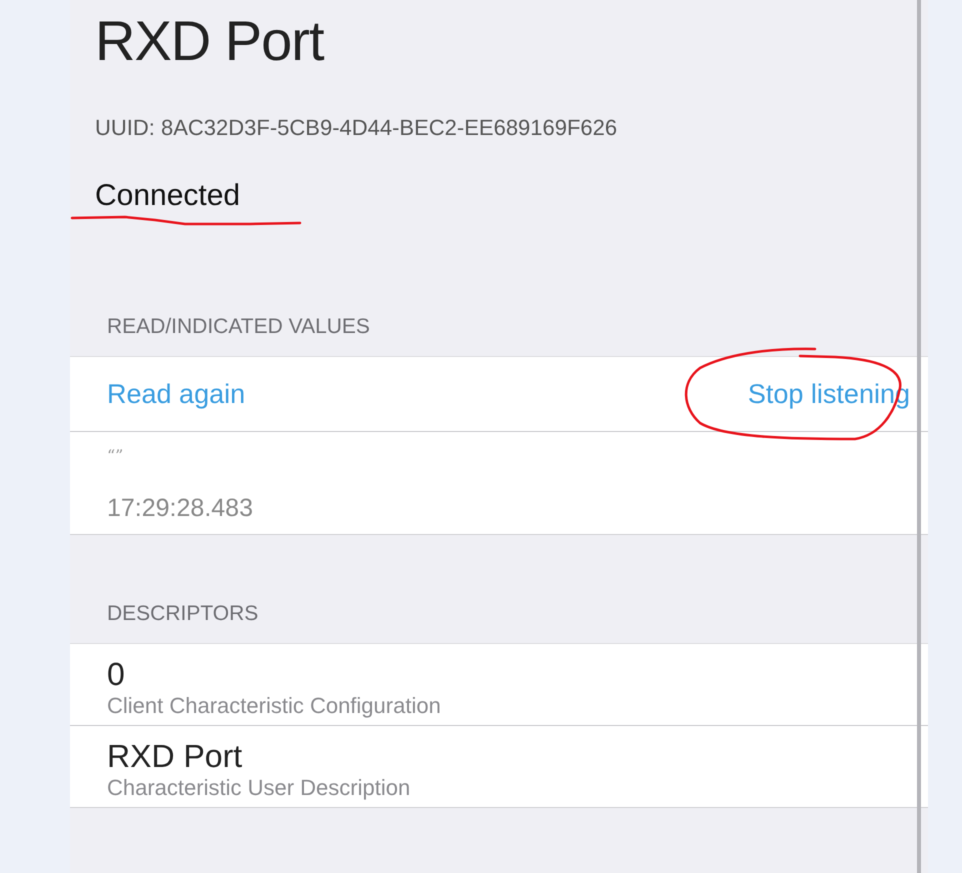 This screenshot has width=962, height=873. What do you see at coordinates (183, 613) in the screenshot?
I see `section-header: DESCRIPTORS` at bounding box center [183, 613].